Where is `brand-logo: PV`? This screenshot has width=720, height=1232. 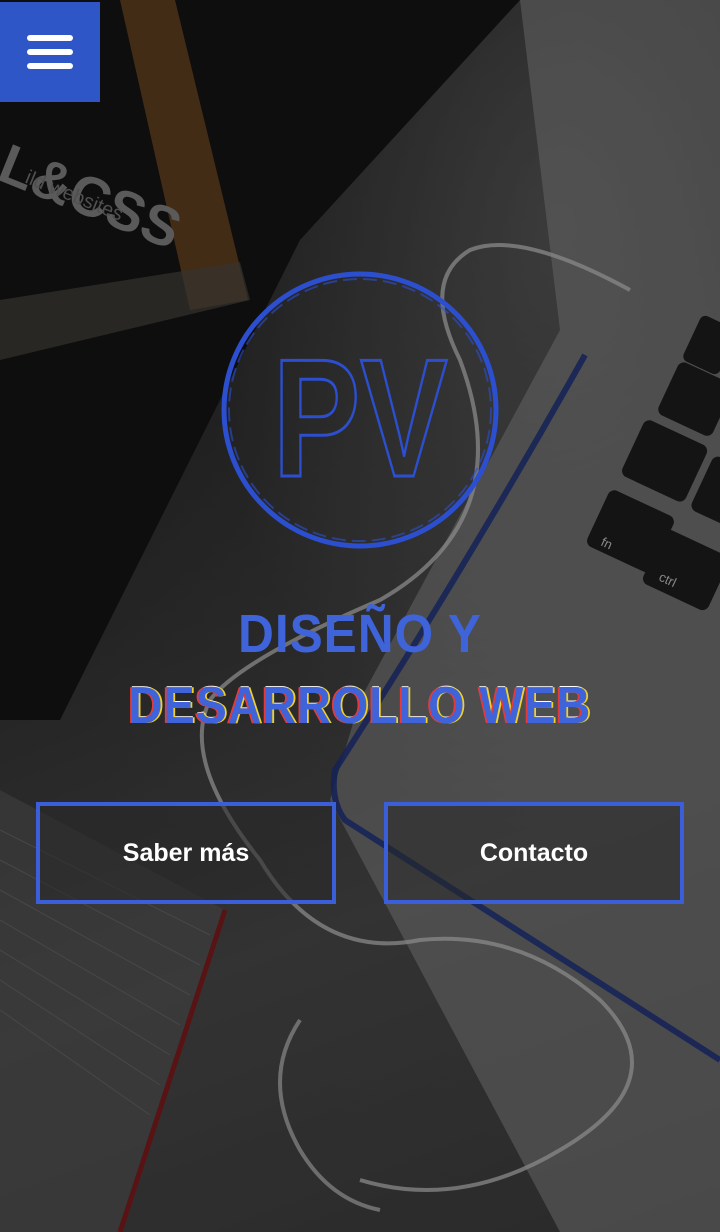 brand-logo: PV is located at coordinates (360, 410).